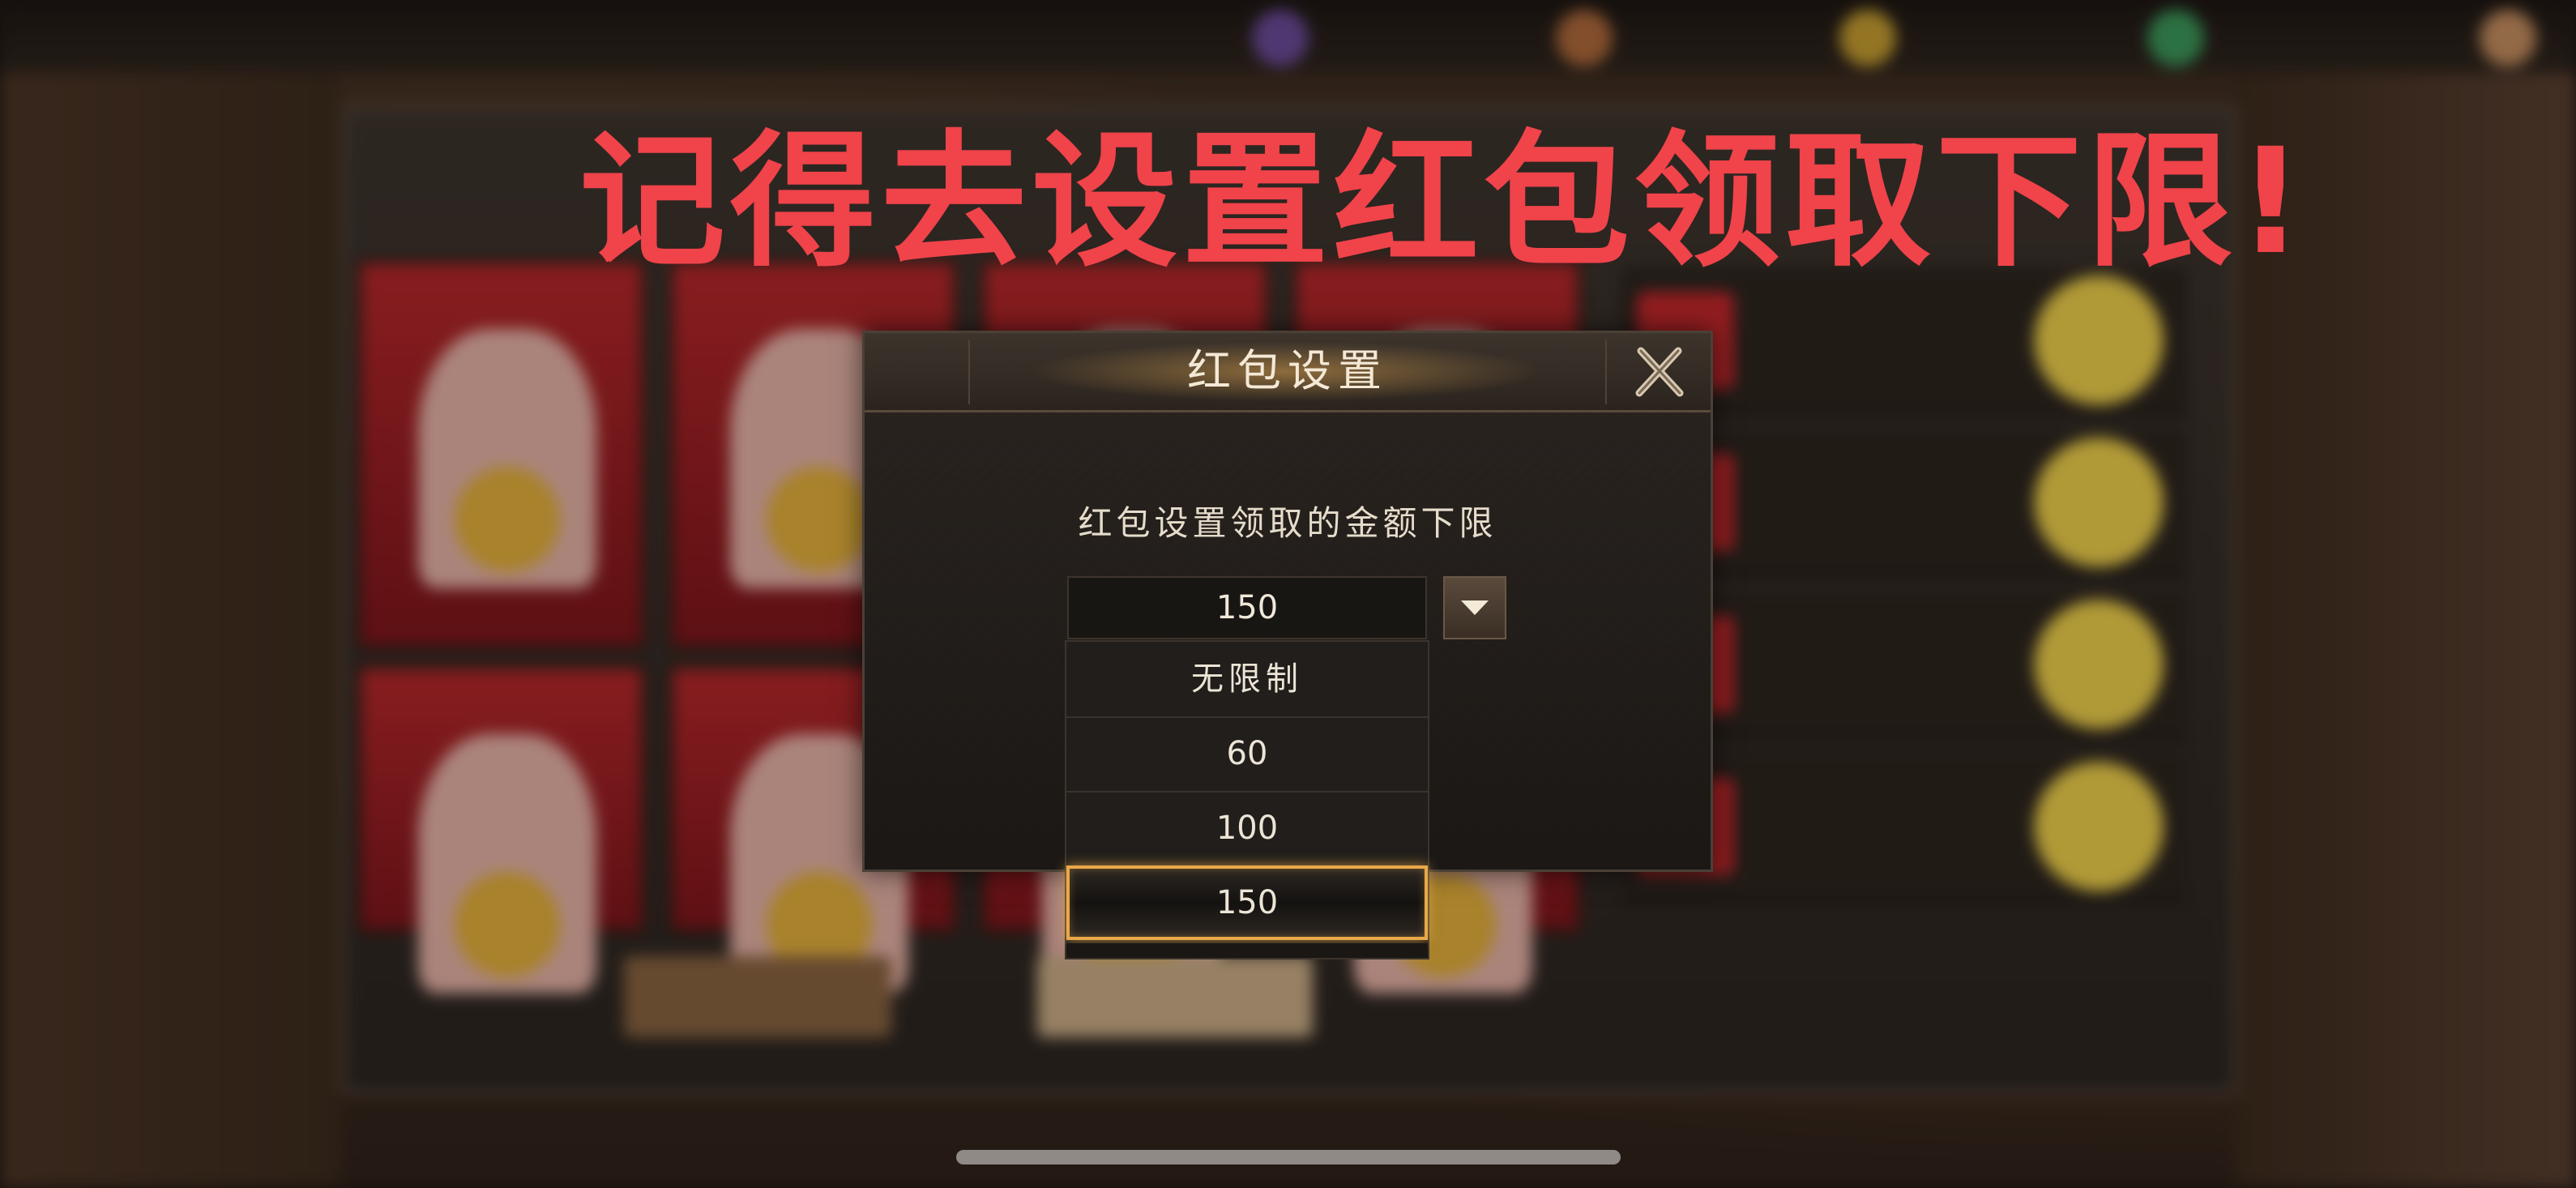 Image resolution: width=2576 pixels, height=1188 pixels. What do you see at coordinates (1659, 377) in the screenshot?
I see `close-icon` at bounding box center [1659, 377].